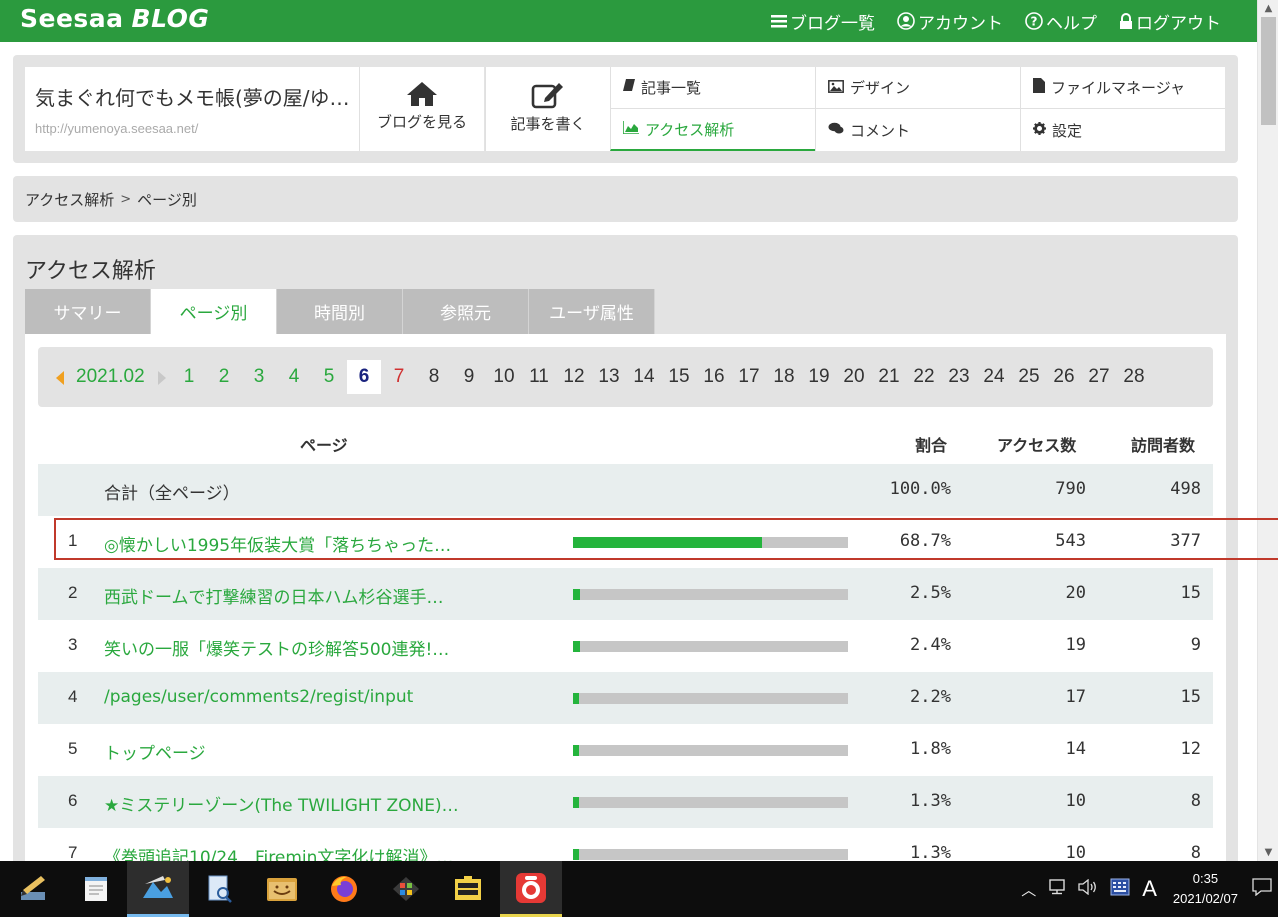 The image size is (1278, 917). I want to click on notification-icon, so click(1262, 889).